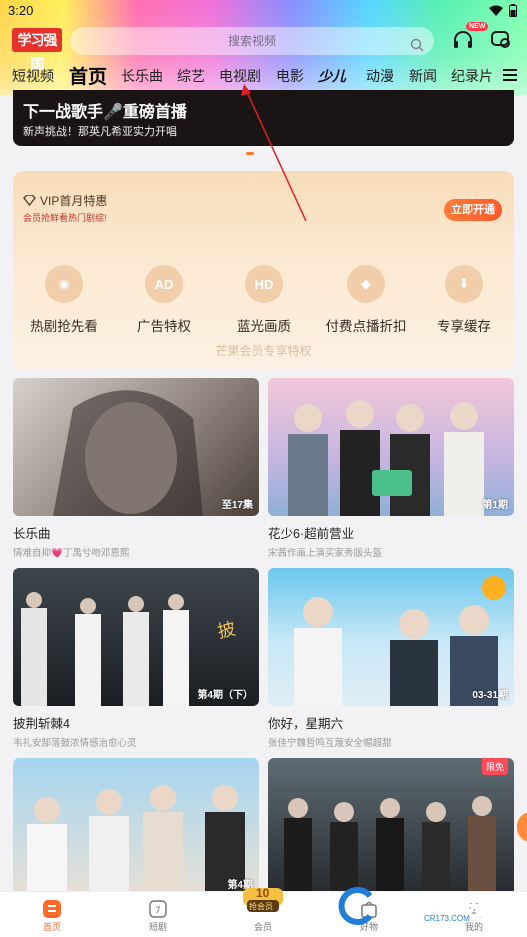  Describe the element at coordinates (51, 927) in the screenshot. I see `nav-home-label: 首页` at that location.